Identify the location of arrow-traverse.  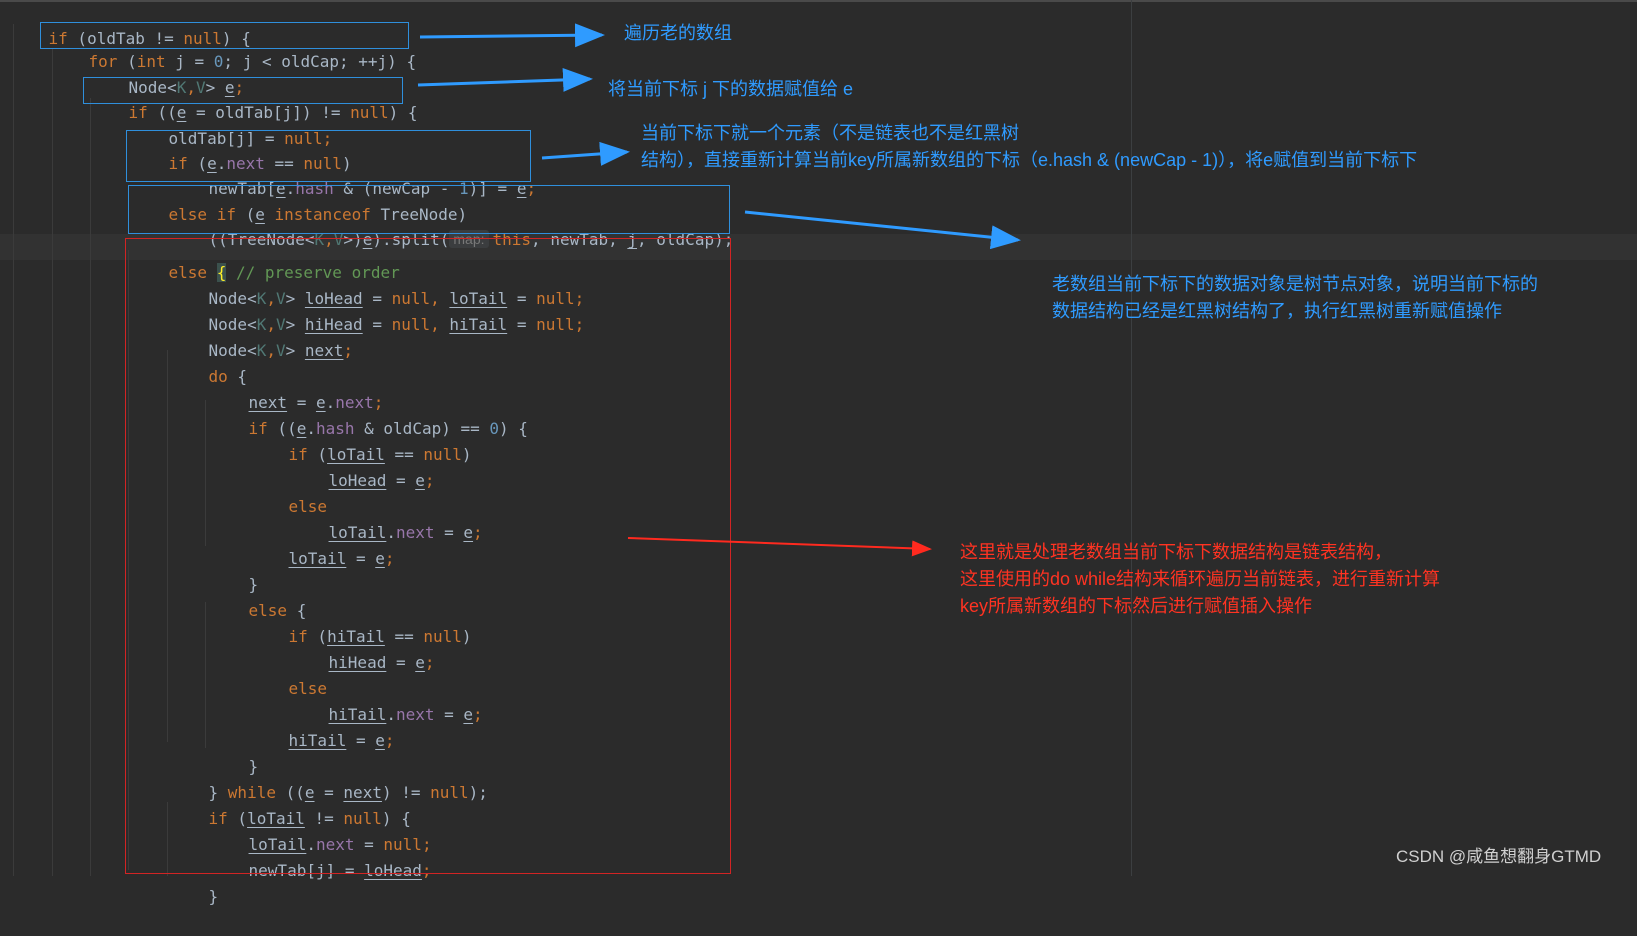
(512, 35).